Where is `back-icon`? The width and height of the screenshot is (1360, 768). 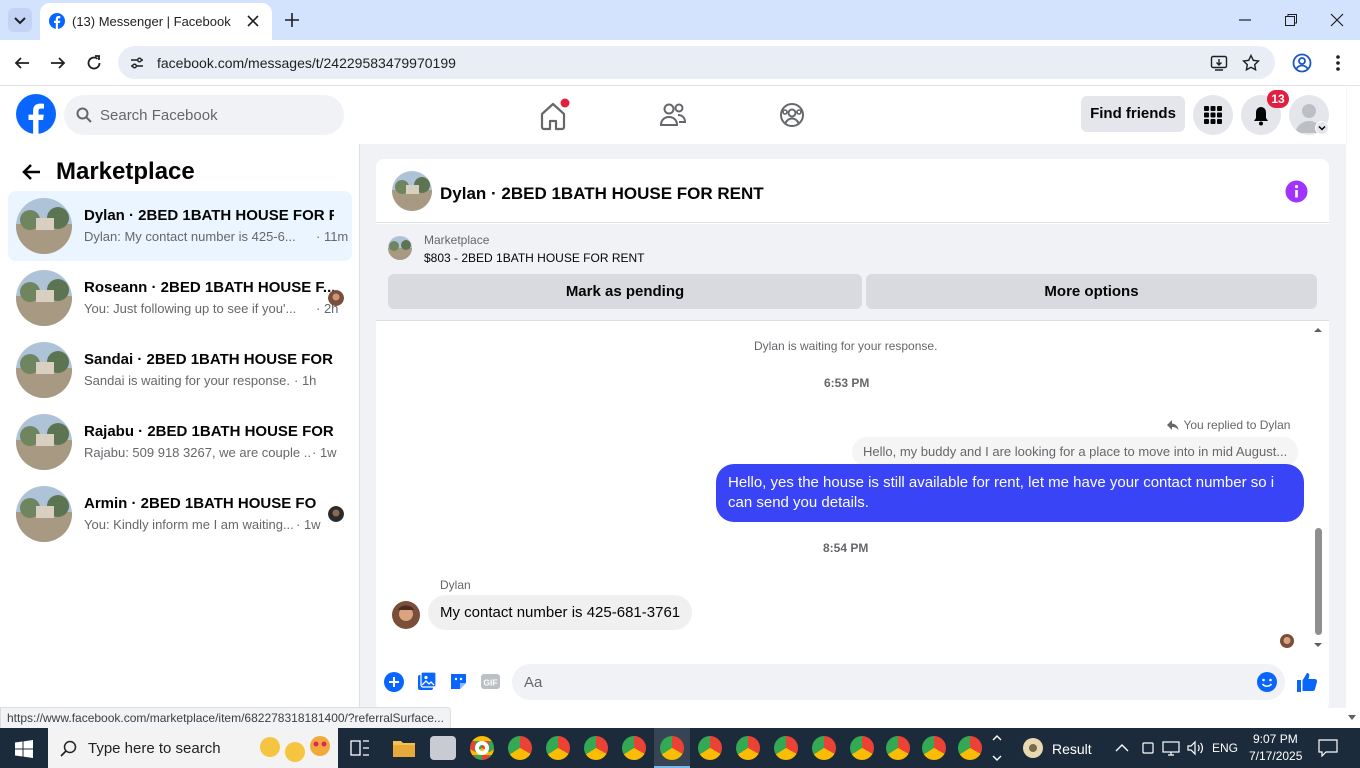 back-icon is located at coordinates (22, 63).